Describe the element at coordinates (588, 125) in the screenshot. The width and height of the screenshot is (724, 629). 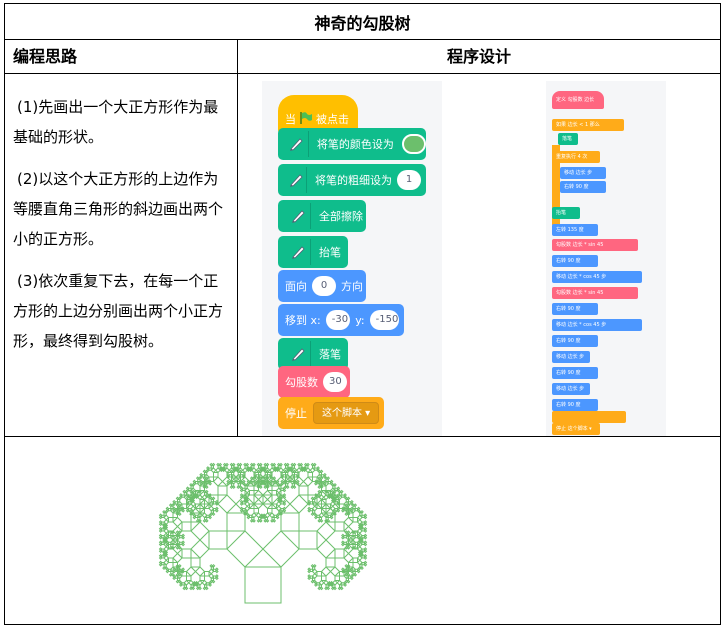
I see `if-block: 如果 边长 < 1 那么` at that location.